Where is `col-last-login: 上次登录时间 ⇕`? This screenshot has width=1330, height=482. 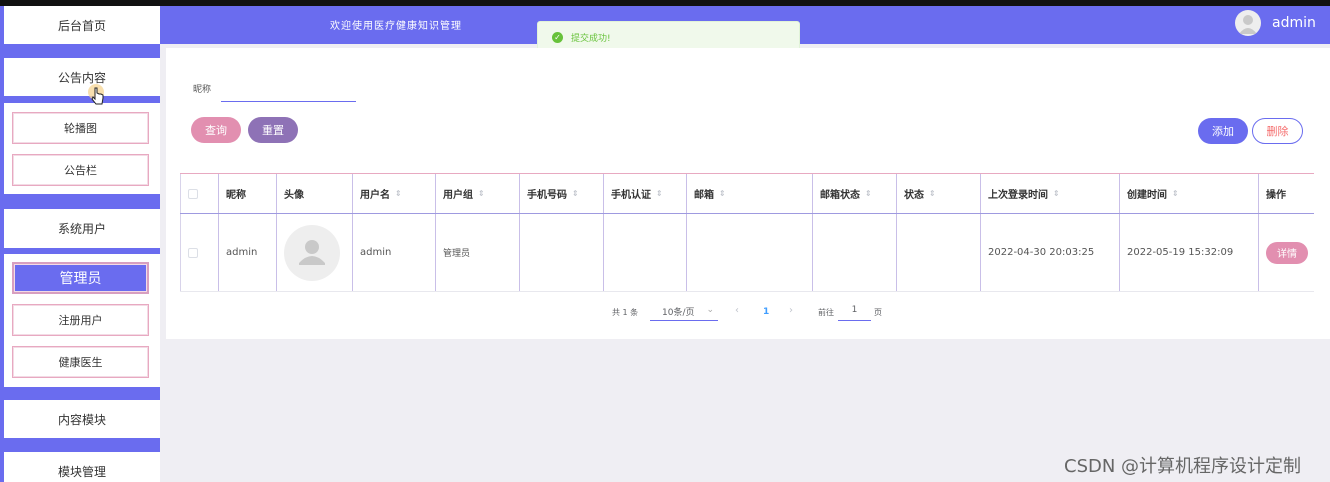 col-last-login: 上次登录时间 ⇕ is located at coordinates (1050, 193).